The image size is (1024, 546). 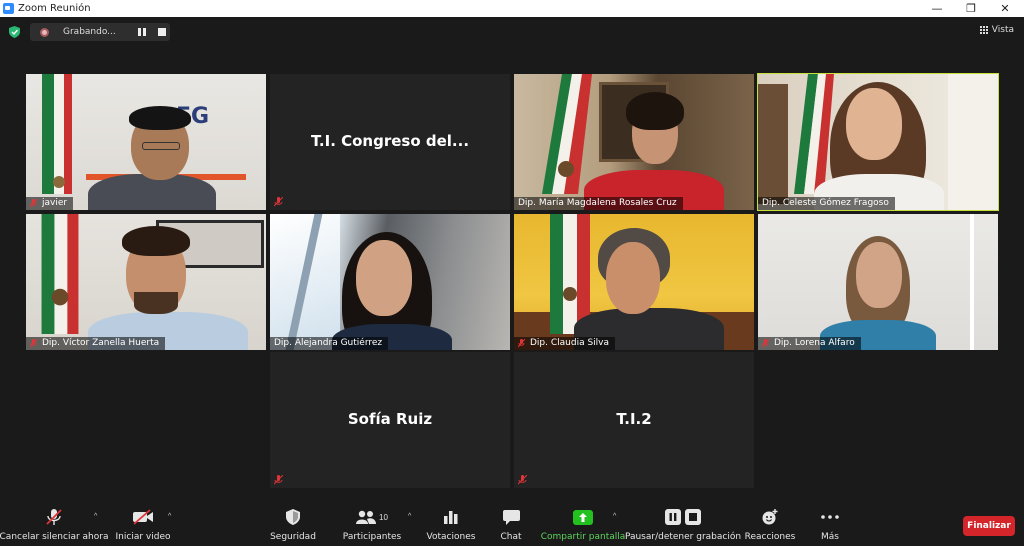 What do you see at coordinates (565, 343) in the screenshot?
I see `participant-name-tag: Dip. Claudia Silva` at bounding box center [565, 343].